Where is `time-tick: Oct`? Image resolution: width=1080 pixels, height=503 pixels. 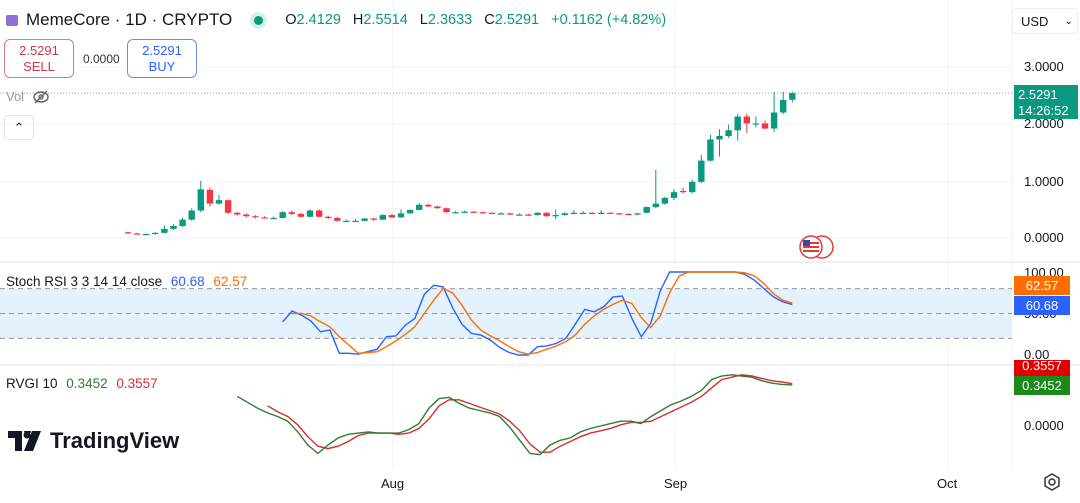
time-tick: Oct is located at coordinates (947, 483).